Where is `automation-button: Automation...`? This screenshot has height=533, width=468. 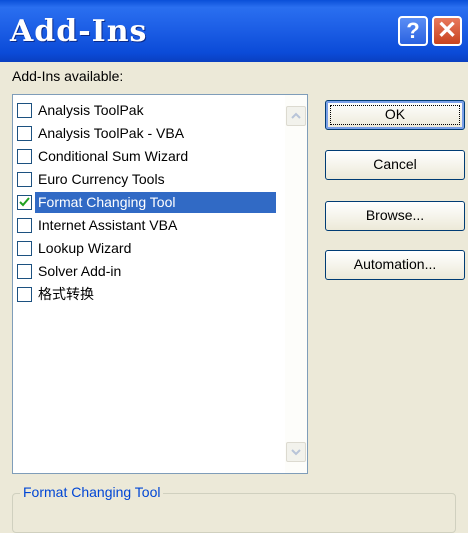
automation-button: Automation... is located at coordinates (395, 265).